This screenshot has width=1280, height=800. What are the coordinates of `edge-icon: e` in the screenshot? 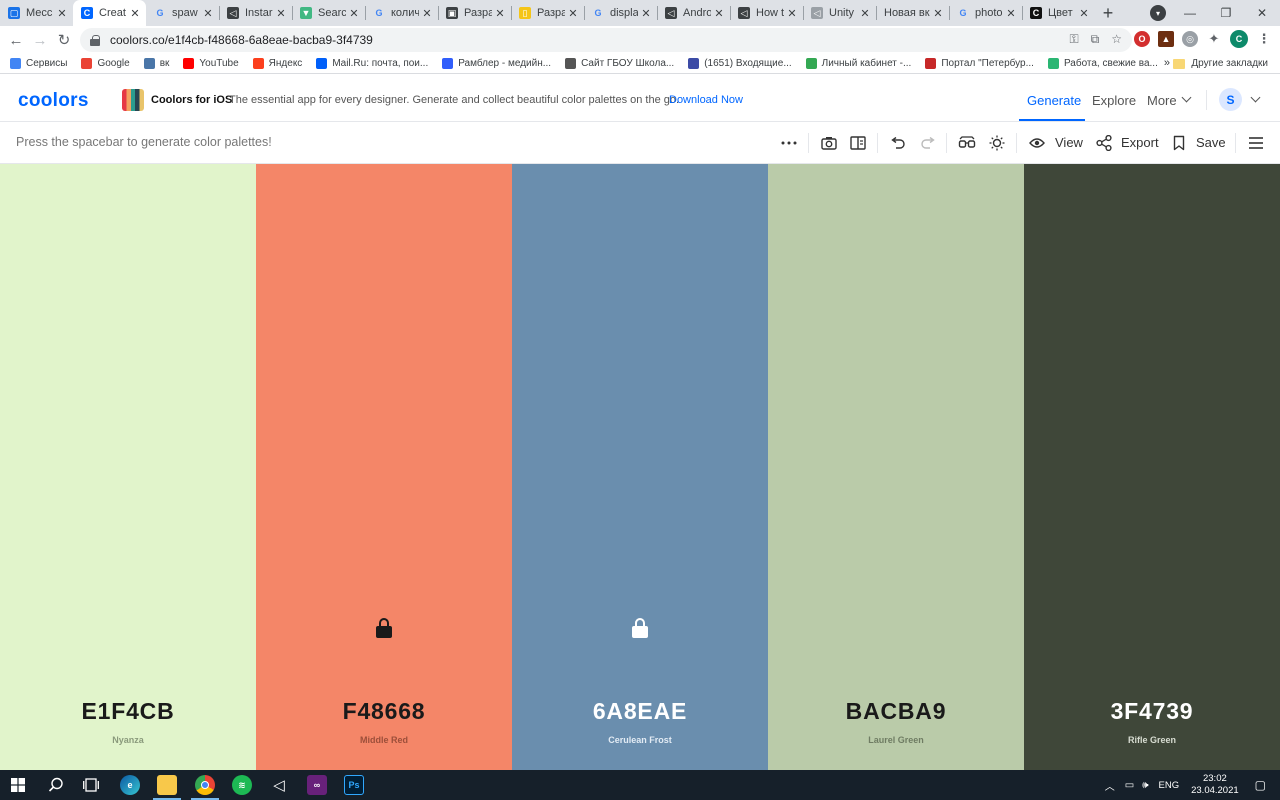 It's located at (130, 785).